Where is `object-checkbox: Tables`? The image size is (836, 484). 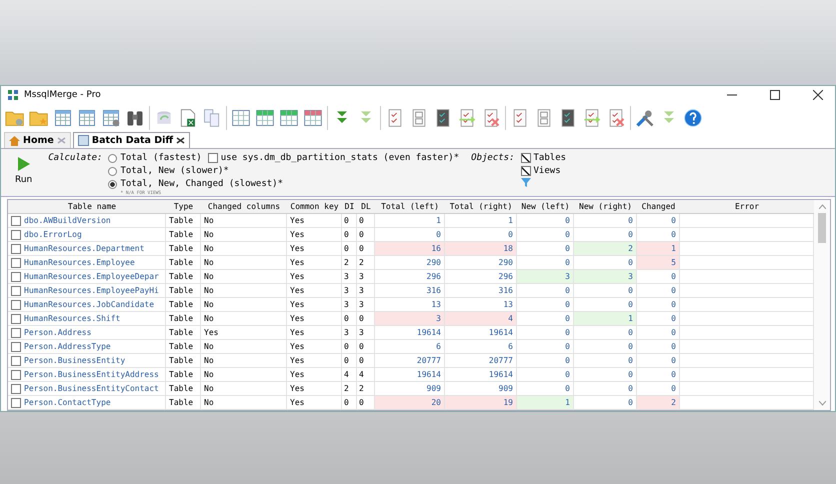 object-checkbox: Tables is located at coordinates (543, 158).